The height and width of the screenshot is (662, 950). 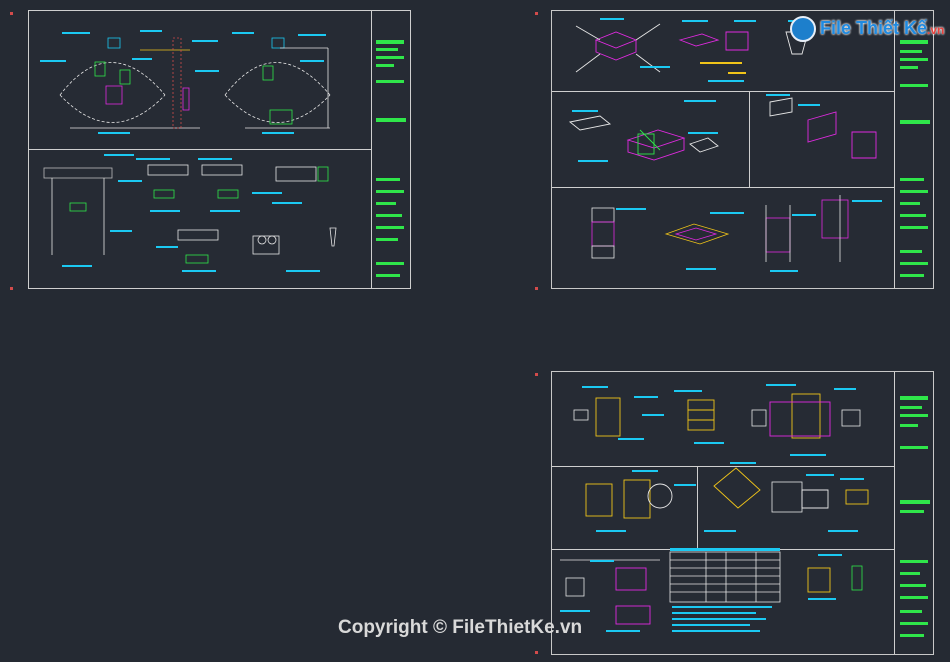 What do you see at coordinates (129, 83) in the screenshot?
I see `emergency-light-elevation-left` at bounding box center [129, 83].